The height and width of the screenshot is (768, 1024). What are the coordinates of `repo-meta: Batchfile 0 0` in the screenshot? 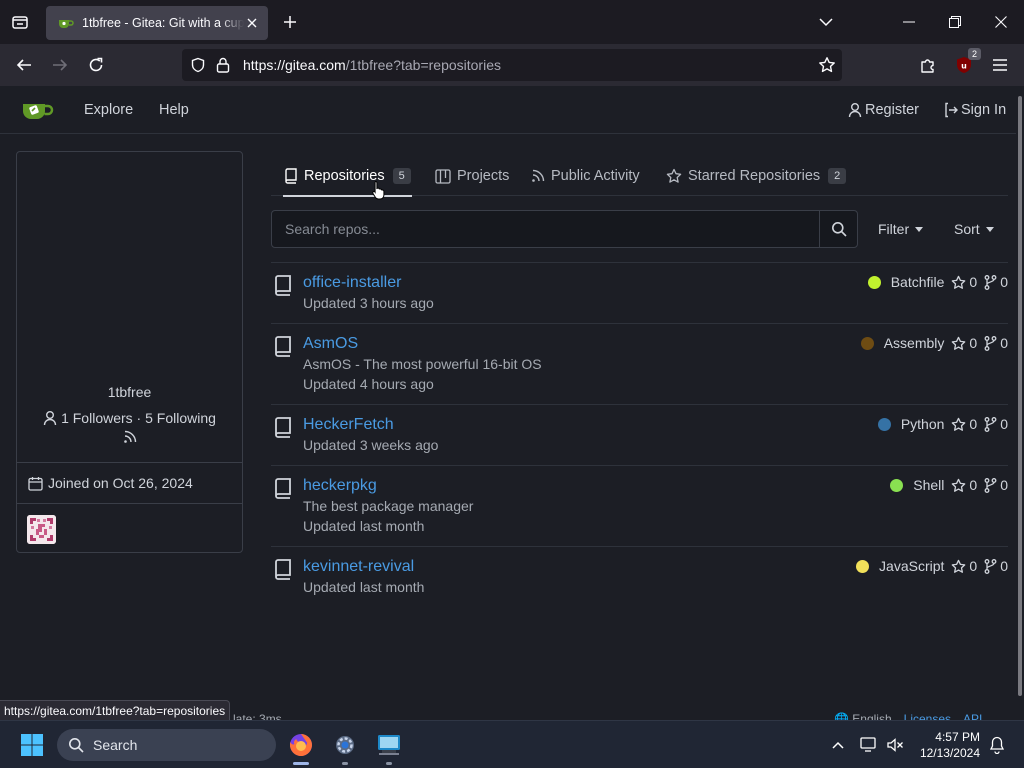 It's located at (937, 282).